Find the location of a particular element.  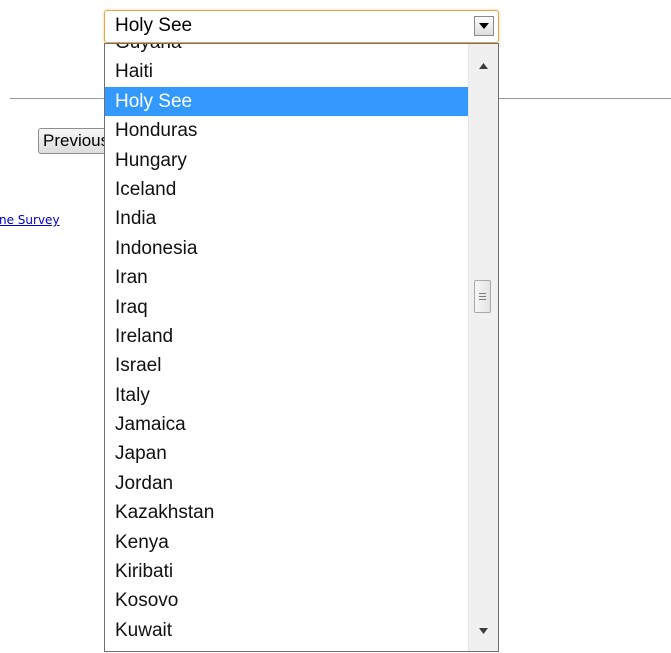

dropdown-option: Honduras is located at coordinates (286, 130).